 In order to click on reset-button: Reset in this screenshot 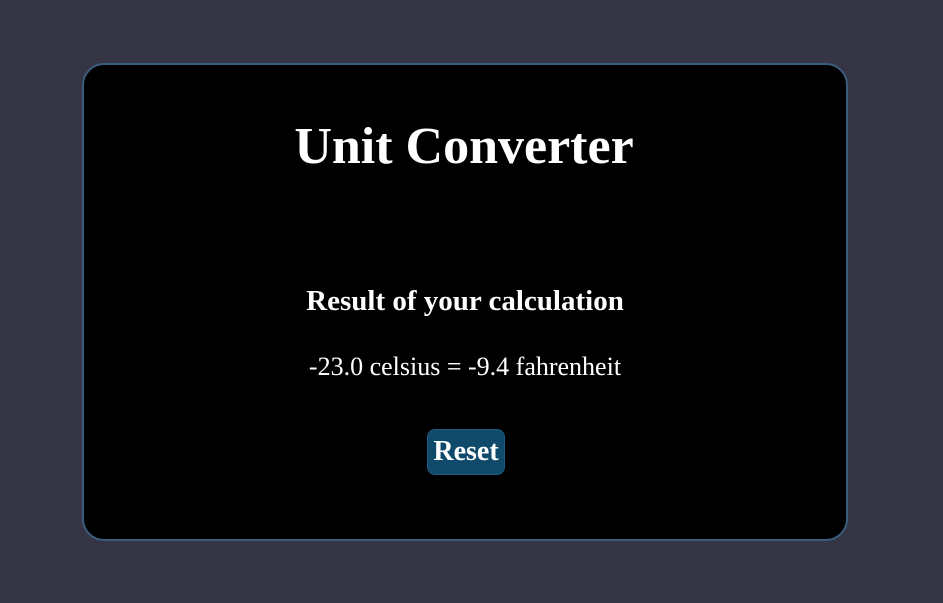, I will do `click(466, 452)`.